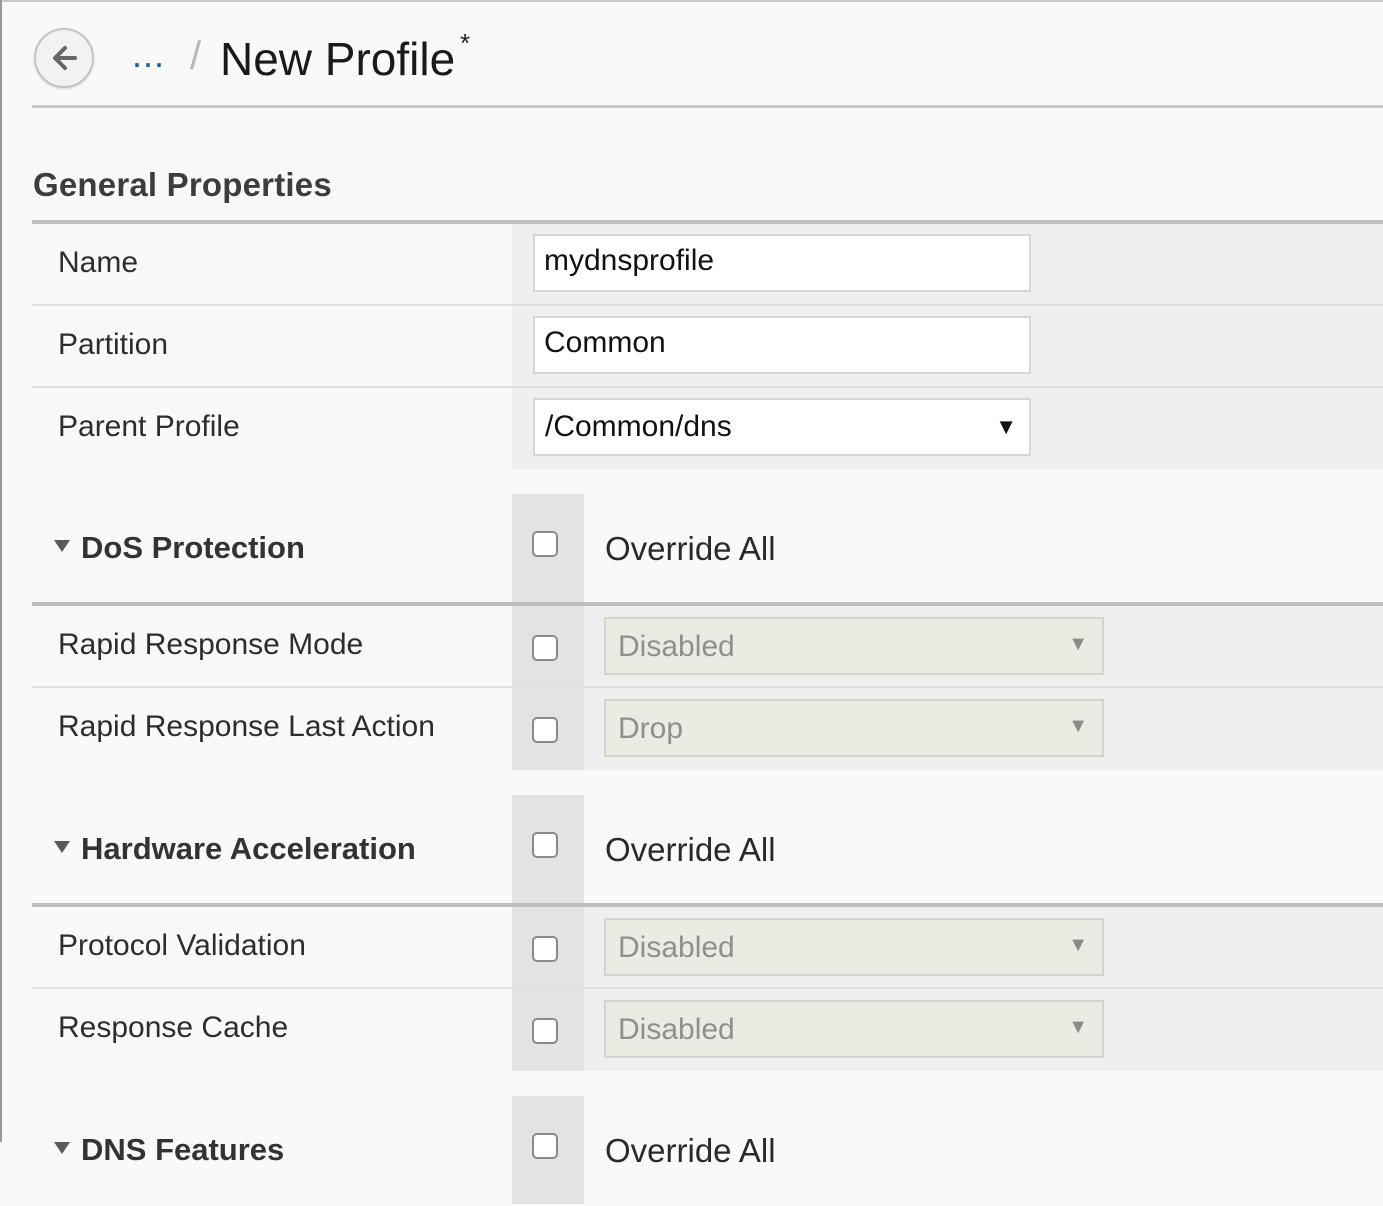 The height and width of the screenshot is (1206, 1383). What do you see at coordinates (211, 644) in the screenshot?
I see `rapid-response-mode-label: Rapid Response Mode` at bounding box center [211, 644].